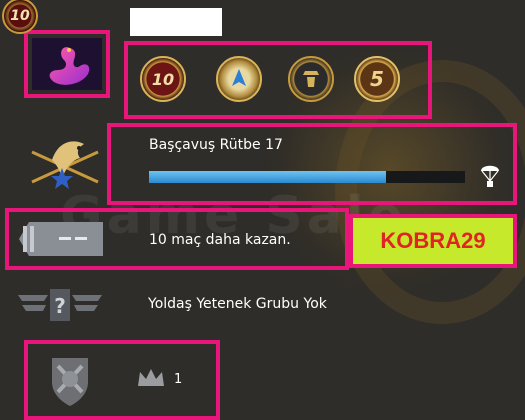 The height and width of the screenshot is (420, 525). I want to click on avatar, so click(67, 64).